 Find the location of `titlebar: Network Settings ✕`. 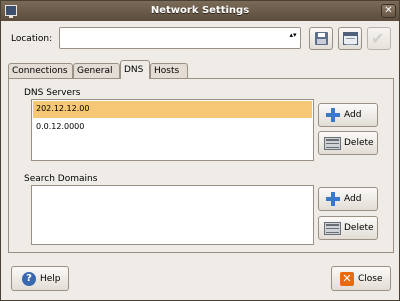

titlebar: Network Settings ✕ is located at coordinates (200, 11).